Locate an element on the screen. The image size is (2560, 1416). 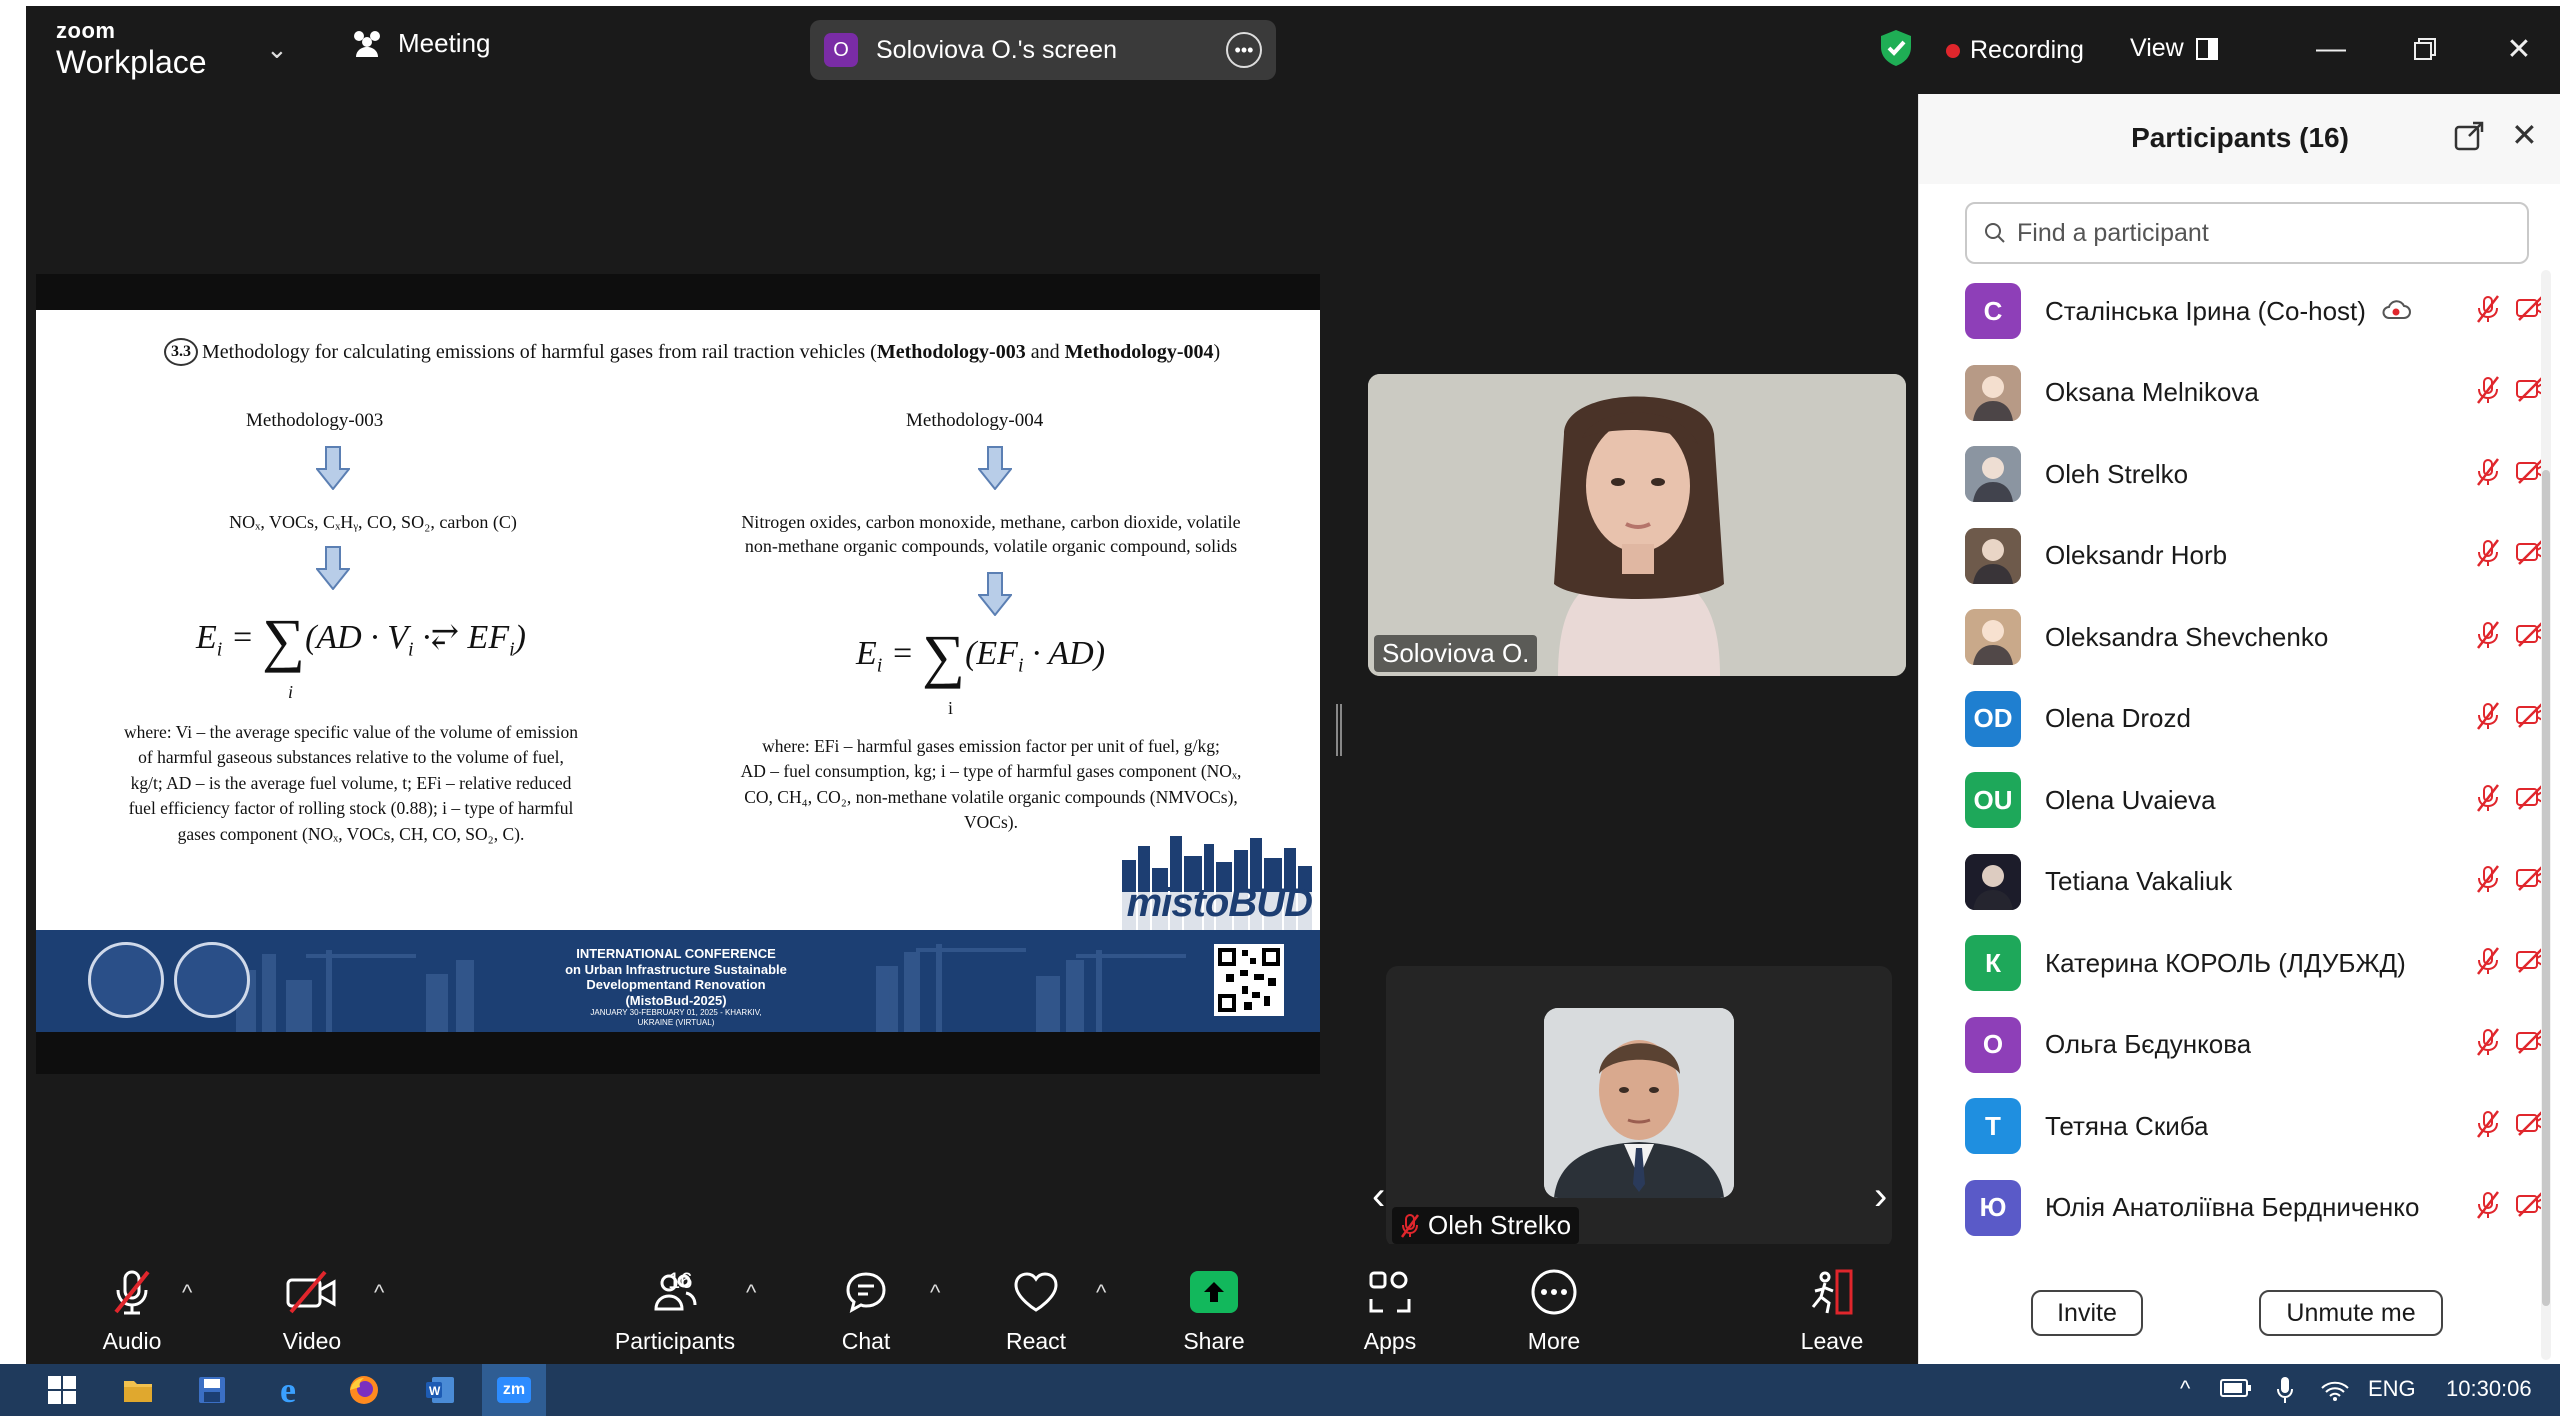
participant-avatar: OD is located at coordinates (1993, 718).